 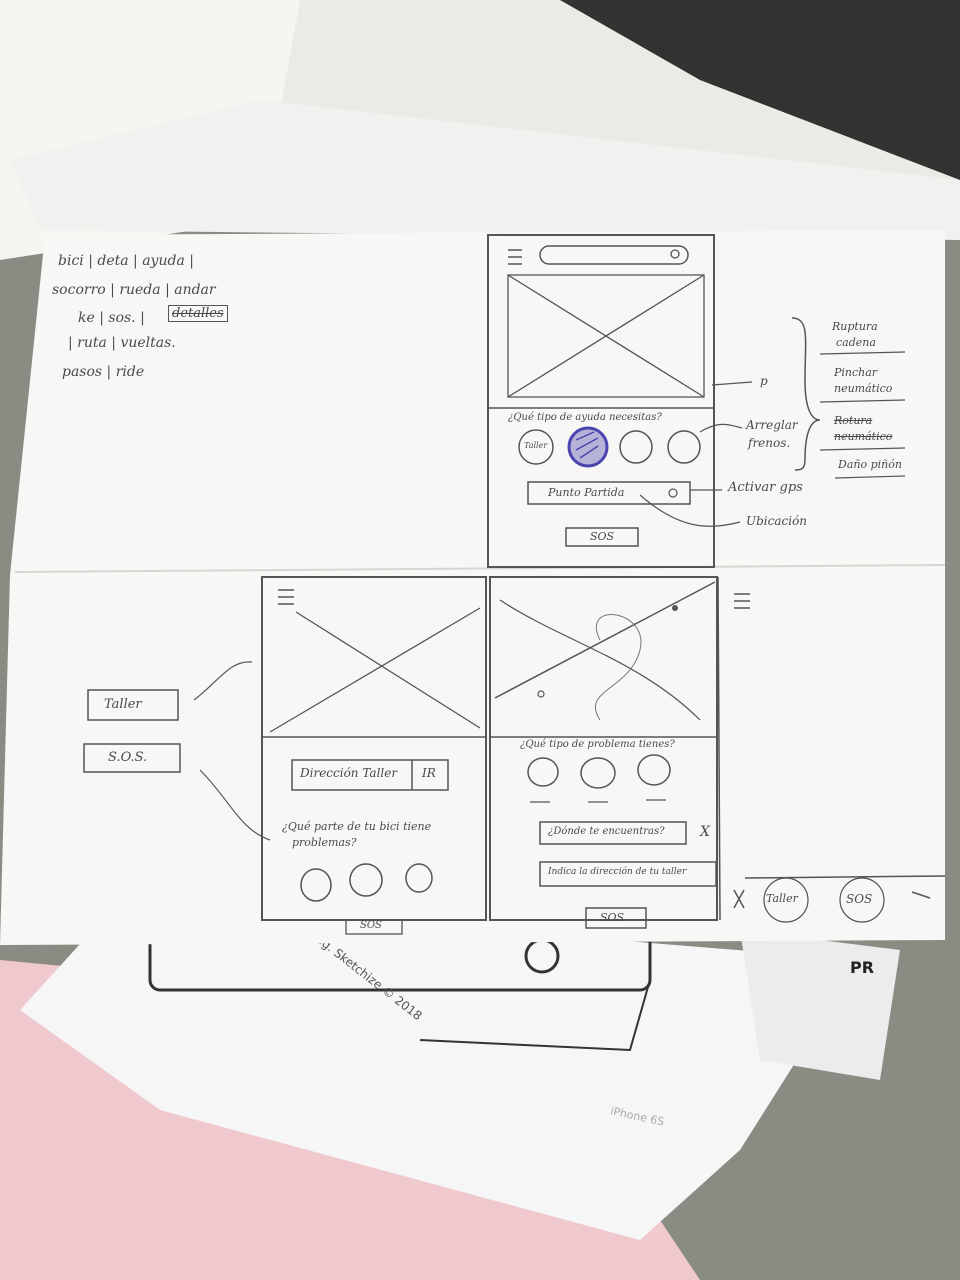 What do you see at coordinates (855, 326) in the screenshot?
I see `problem-1a: Ruptura` at bounding box center [855, 326].